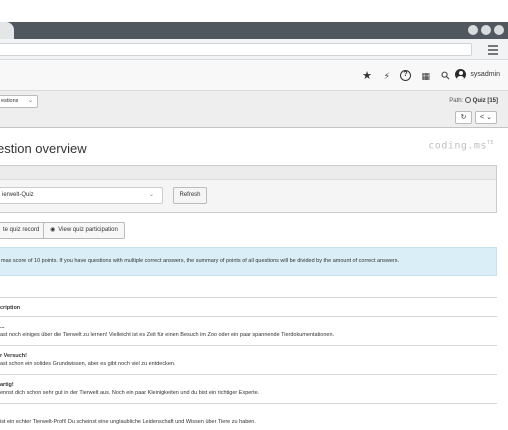 The width and height of the screenshot is (508, 430). Describe the element at coordinates (446, 76) in the screenshot. I see `search-icon: ⚲` at that location.